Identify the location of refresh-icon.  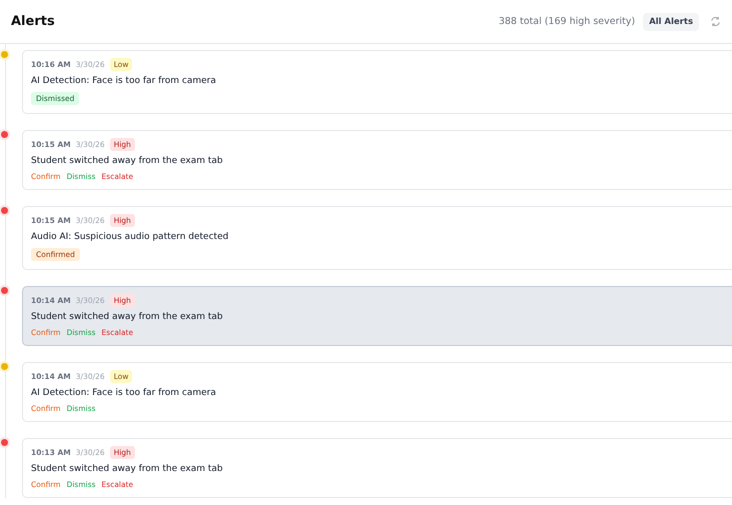
(715, 21).